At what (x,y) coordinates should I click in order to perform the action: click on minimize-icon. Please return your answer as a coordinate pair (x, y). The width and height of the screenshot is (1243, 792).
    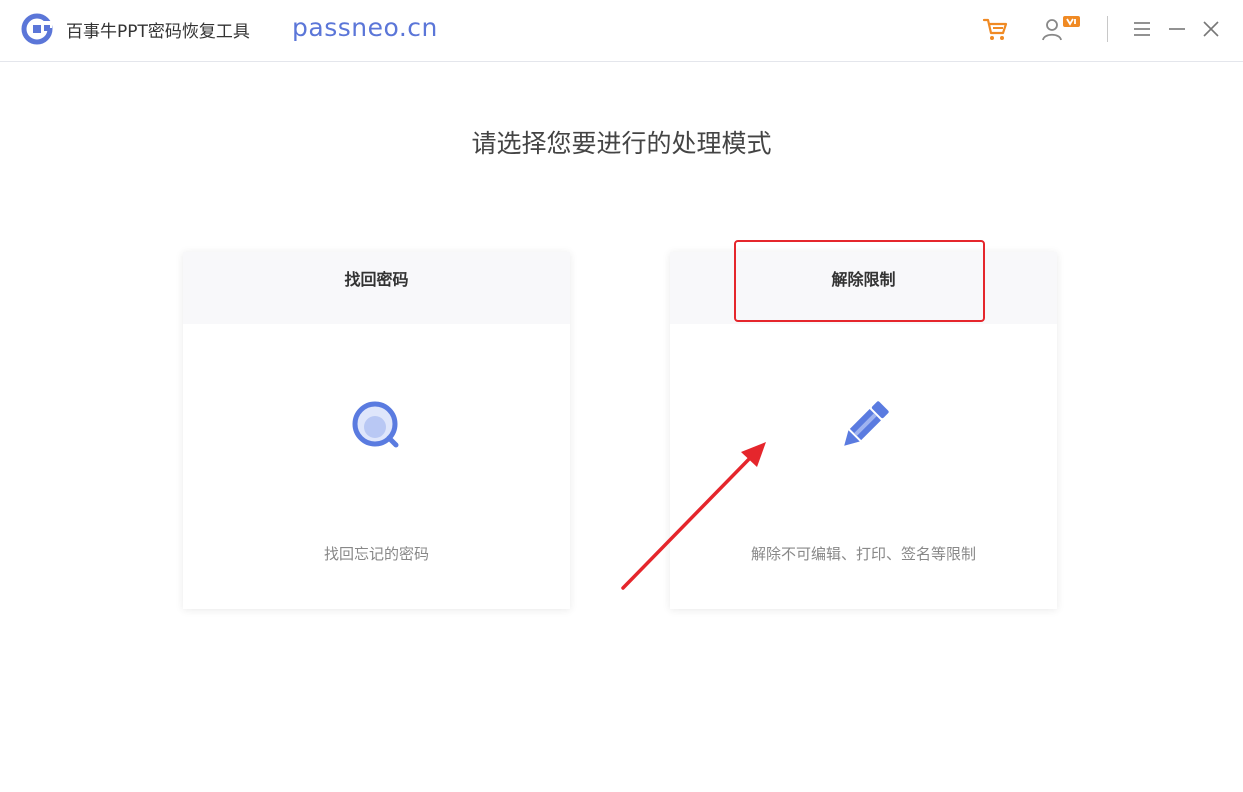
    Looking at the image, I should click on (1177, 29).